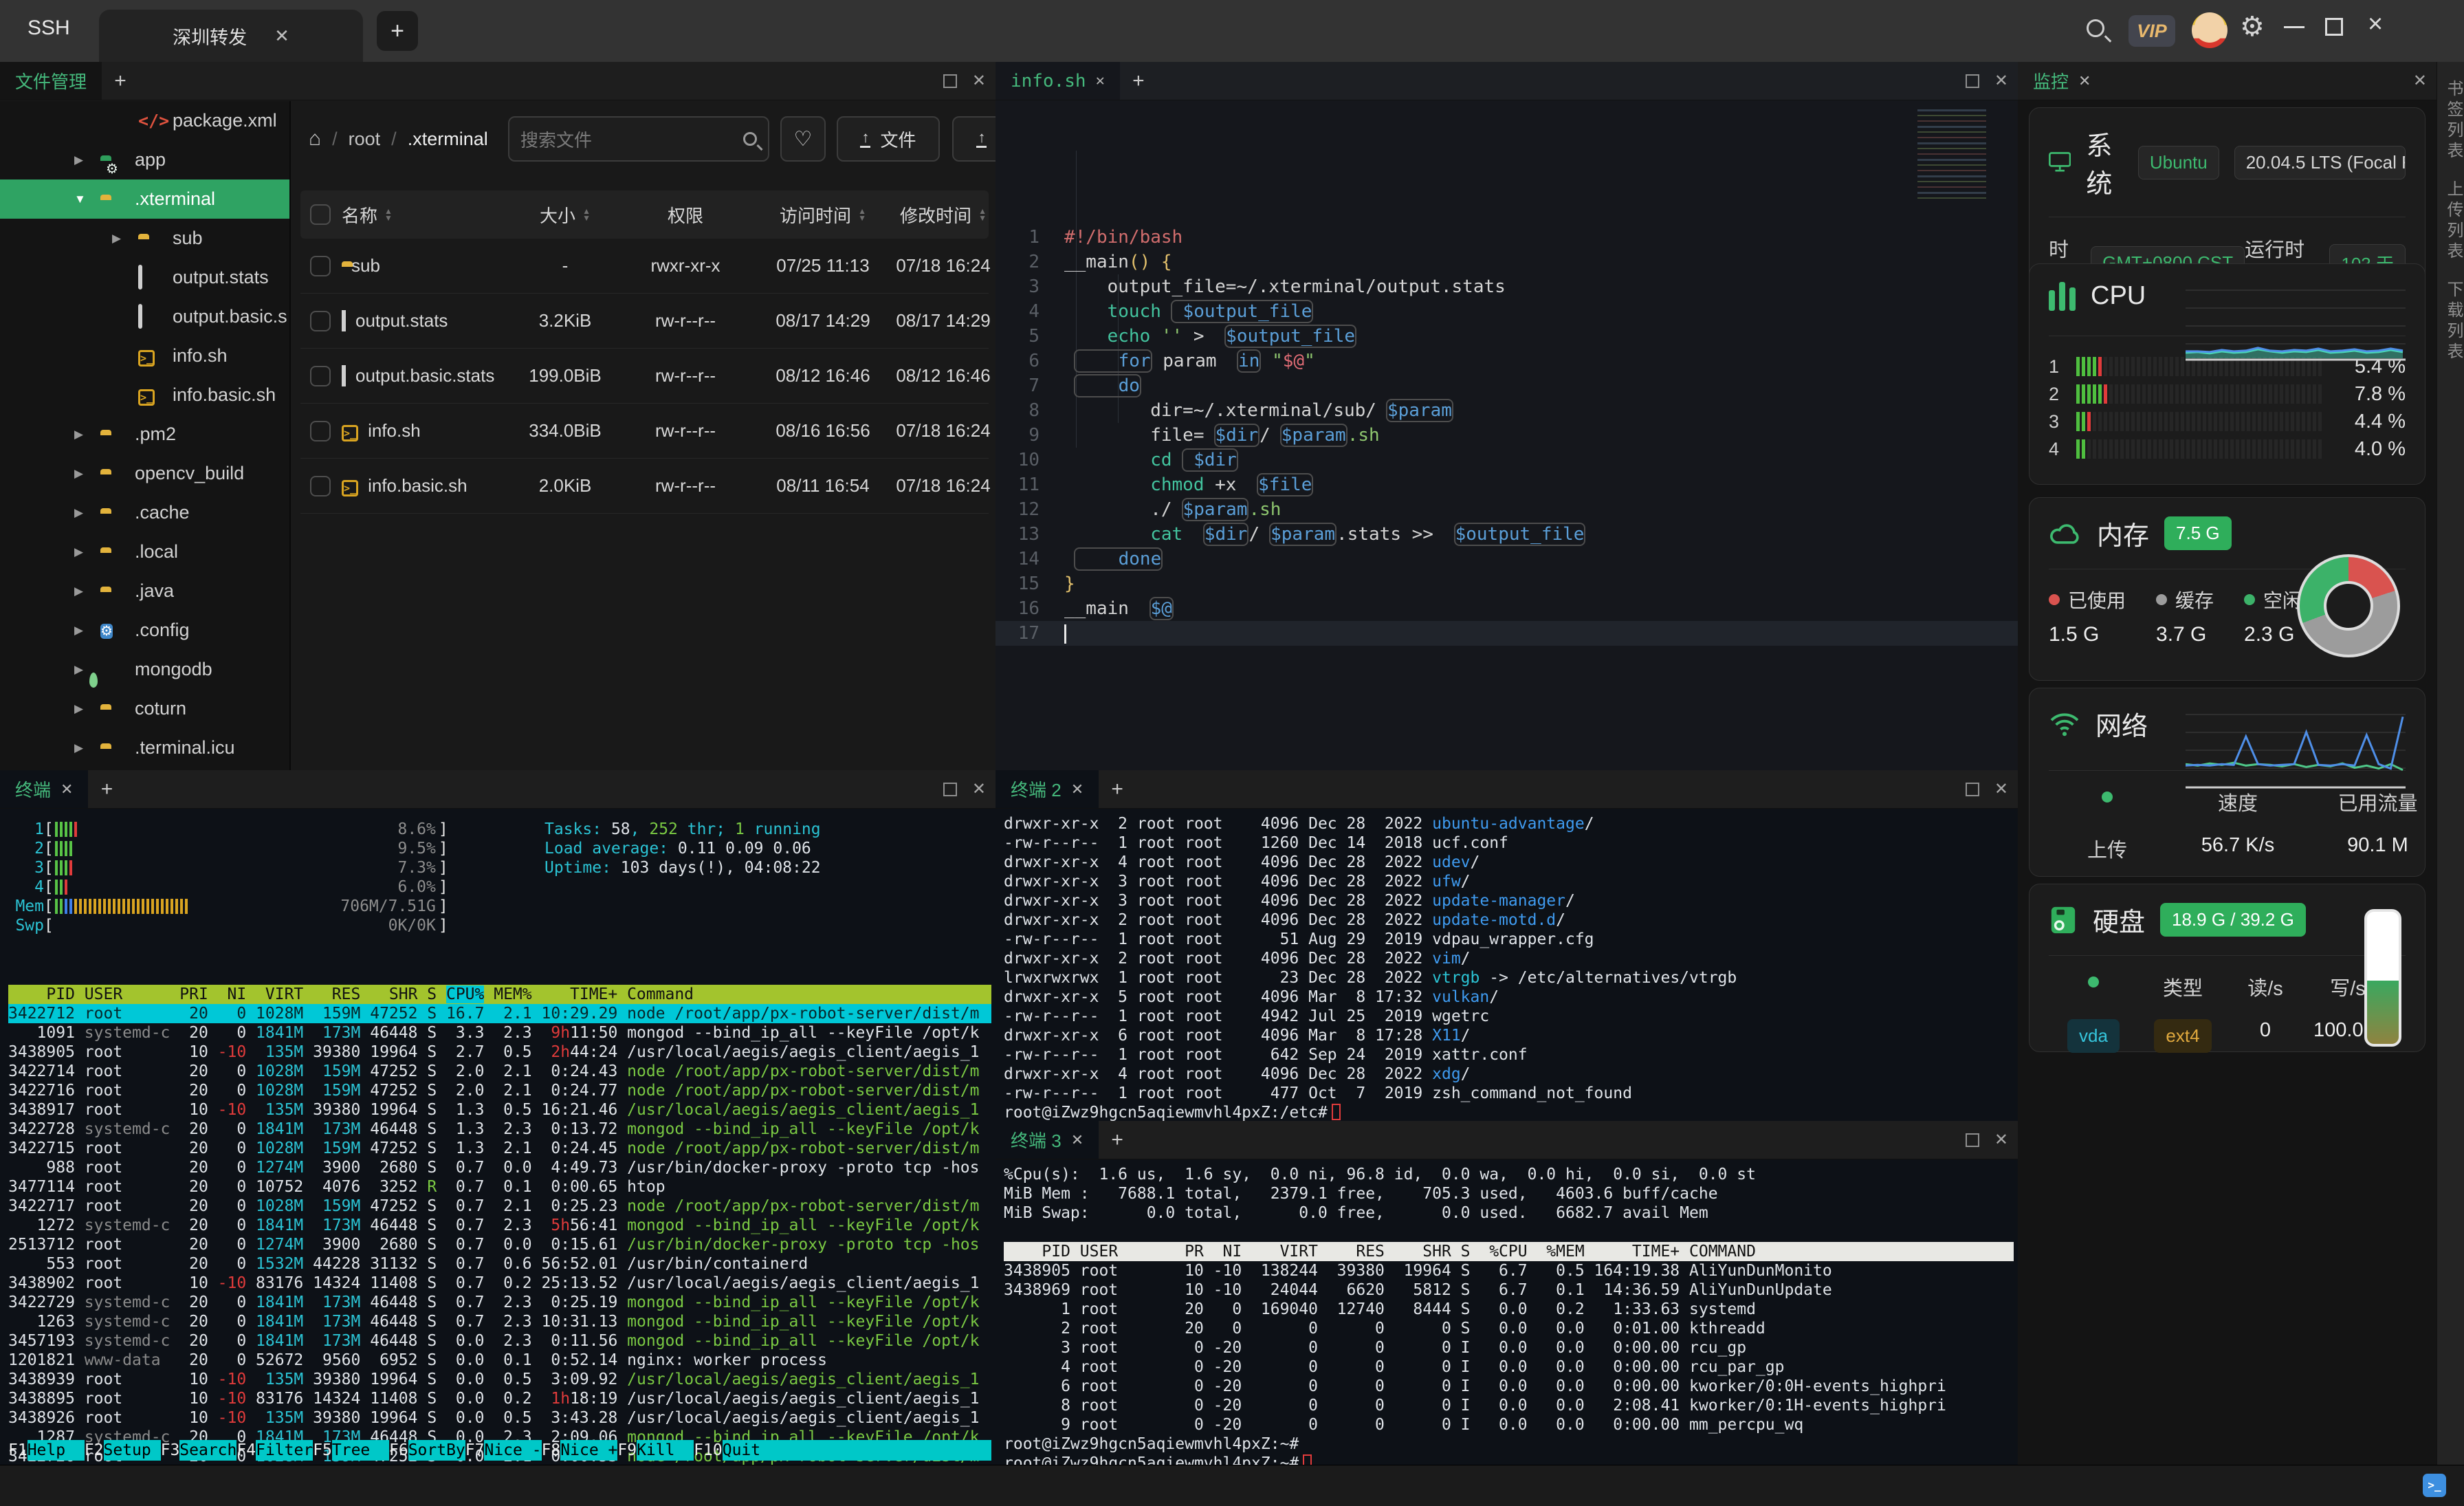  What do you see at coordinates (1507, 385) in the screenshot?
I see `code-line-7: 7 do` at bounding box center [1507, 385].